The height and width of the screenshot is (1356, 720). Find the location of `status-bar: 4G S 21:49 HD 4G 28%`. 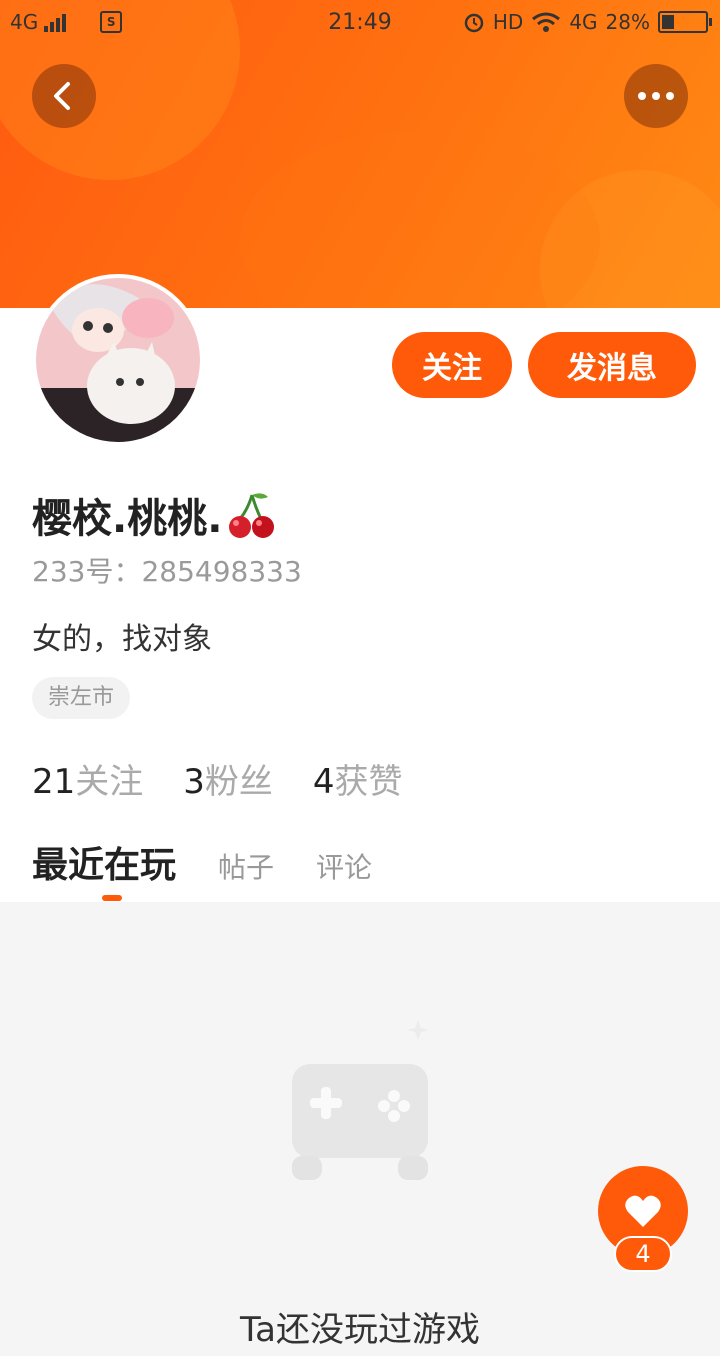

status-bar: 4G S 21:49 HD 4G 28% is located at coordinates (360, 25).